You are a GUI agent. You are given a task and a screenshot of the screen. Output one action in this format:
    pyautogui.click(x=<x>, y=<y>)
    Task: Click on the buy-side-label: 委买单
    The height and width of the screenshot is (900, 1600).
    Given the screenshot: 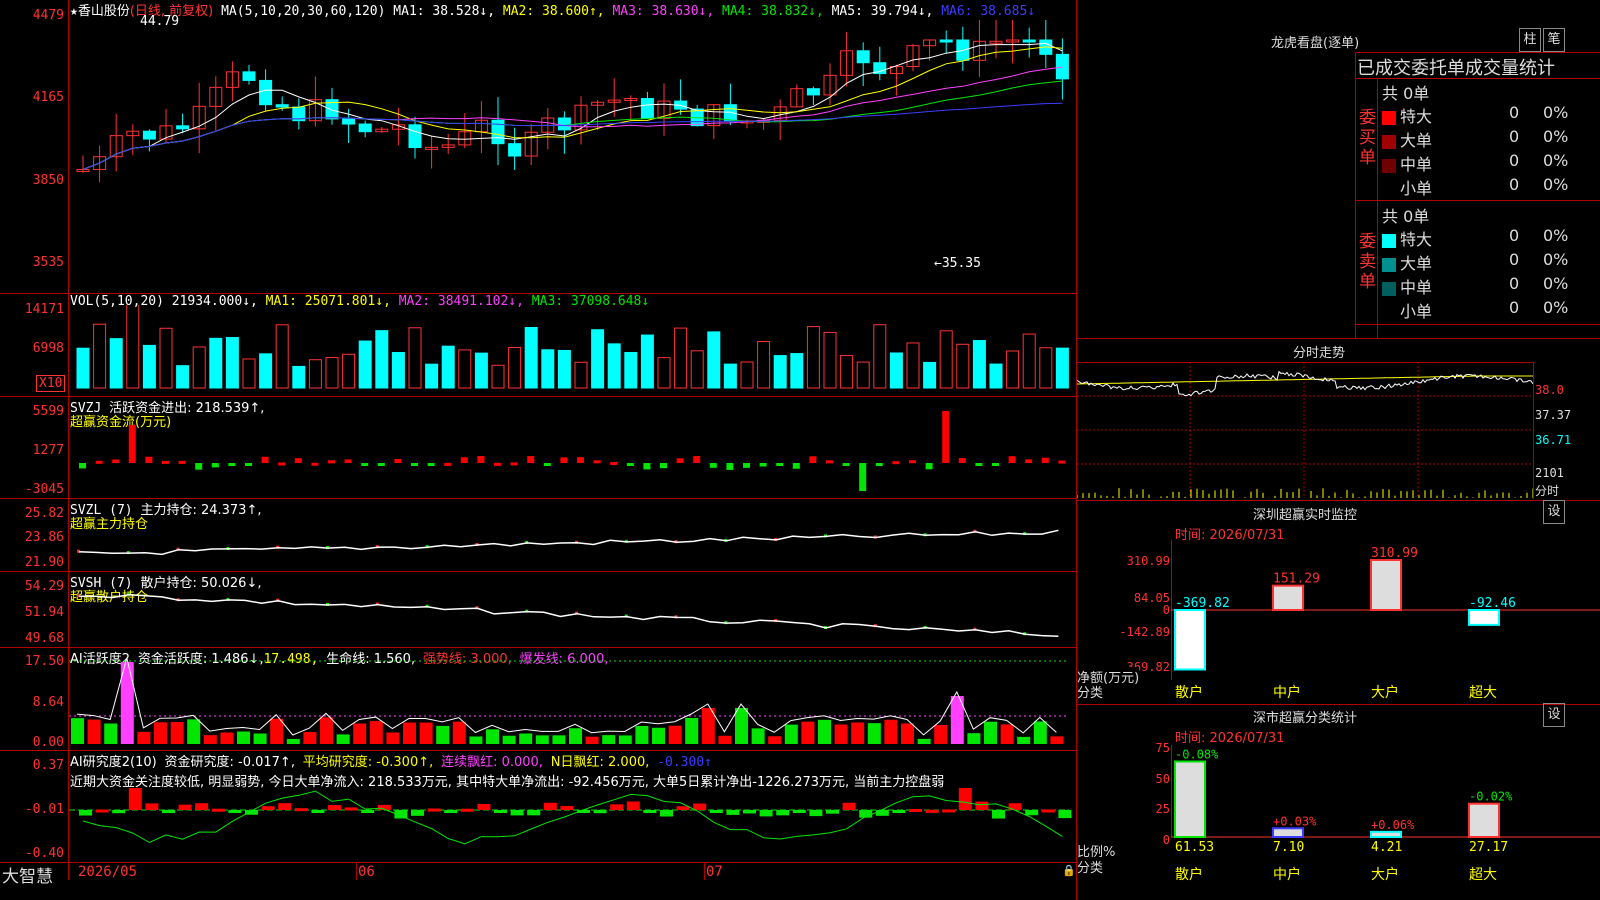 What is the action you would take?
    pyautogui.click(x=1367, y=138)
    